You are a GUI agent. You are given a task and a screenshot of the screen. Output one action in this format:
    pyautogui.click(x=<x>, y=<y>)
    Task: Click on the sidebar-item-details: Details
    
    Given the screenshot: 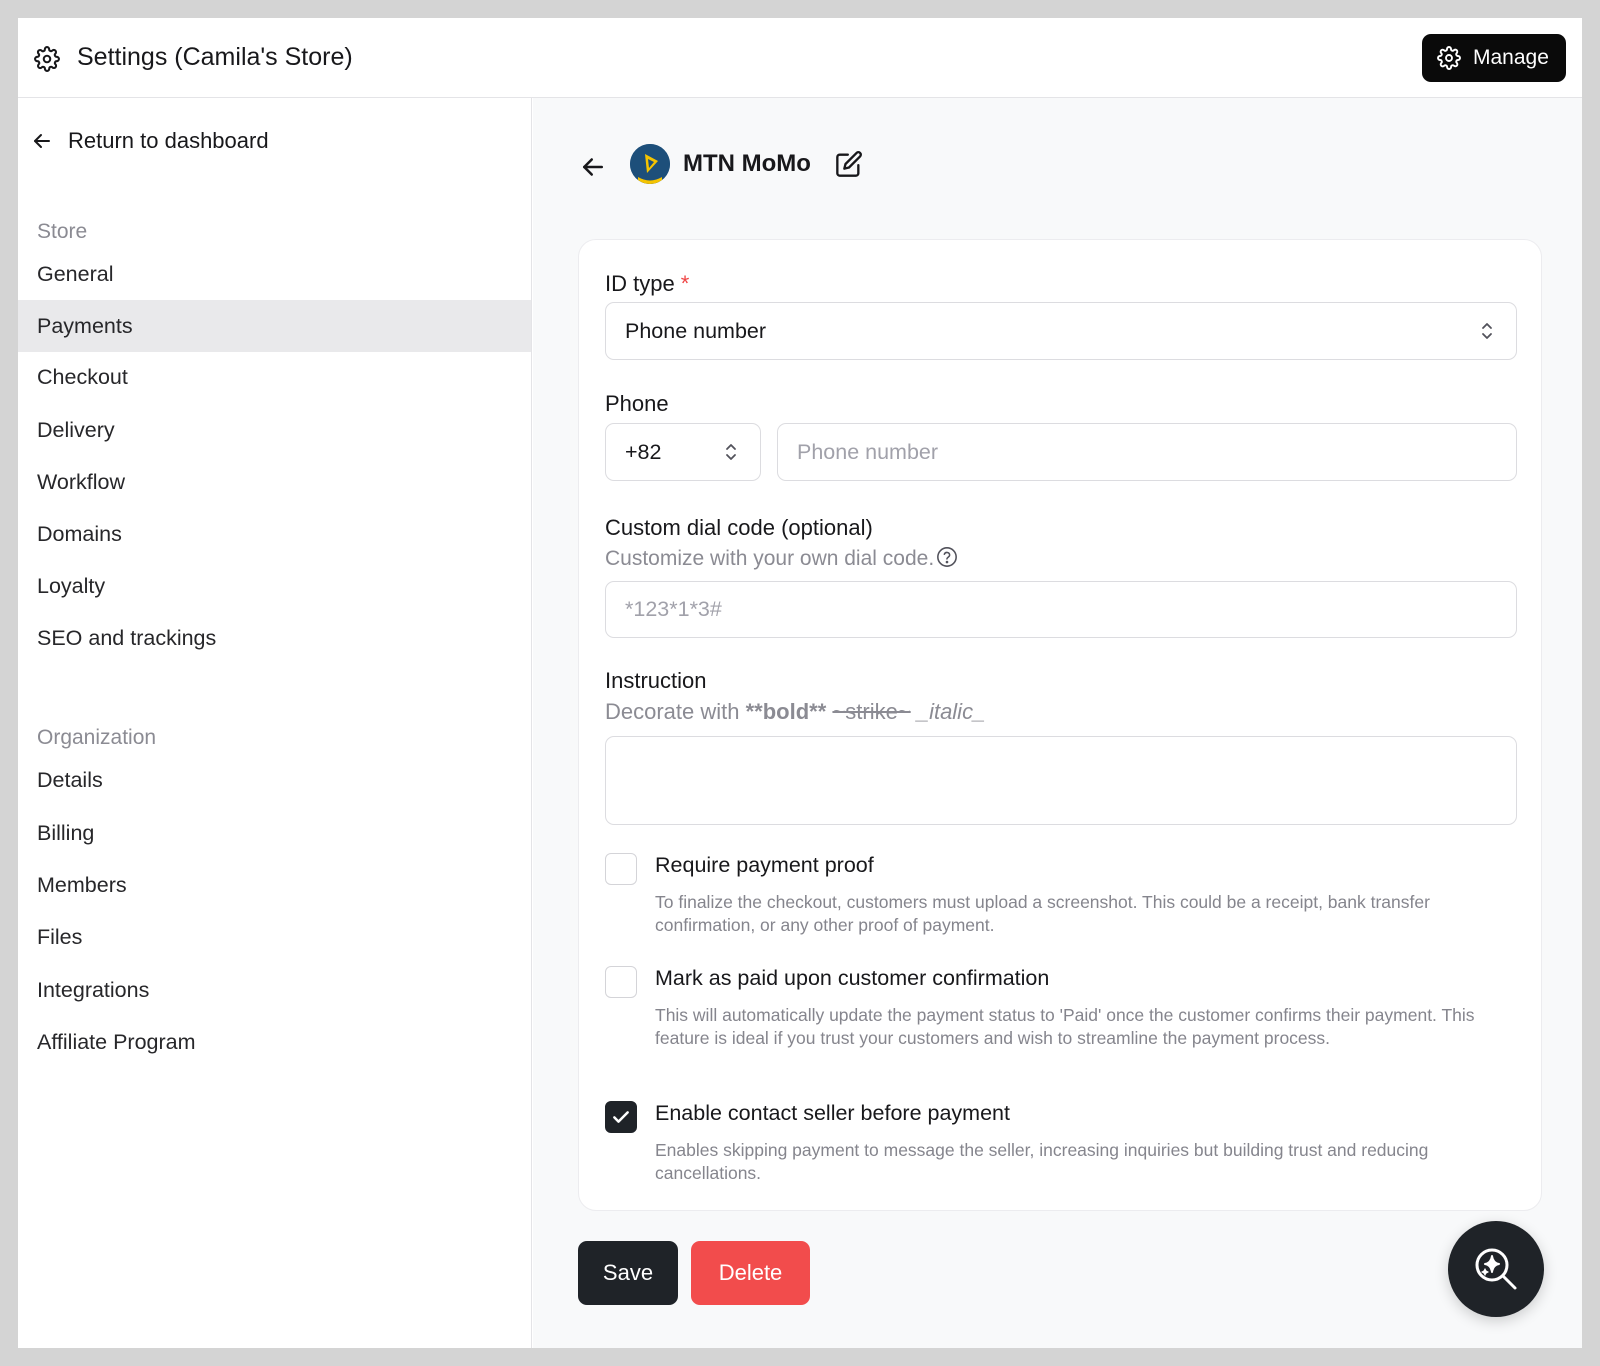 What is the action you would take?
    pyautogui.click(x=274, y=780)
    